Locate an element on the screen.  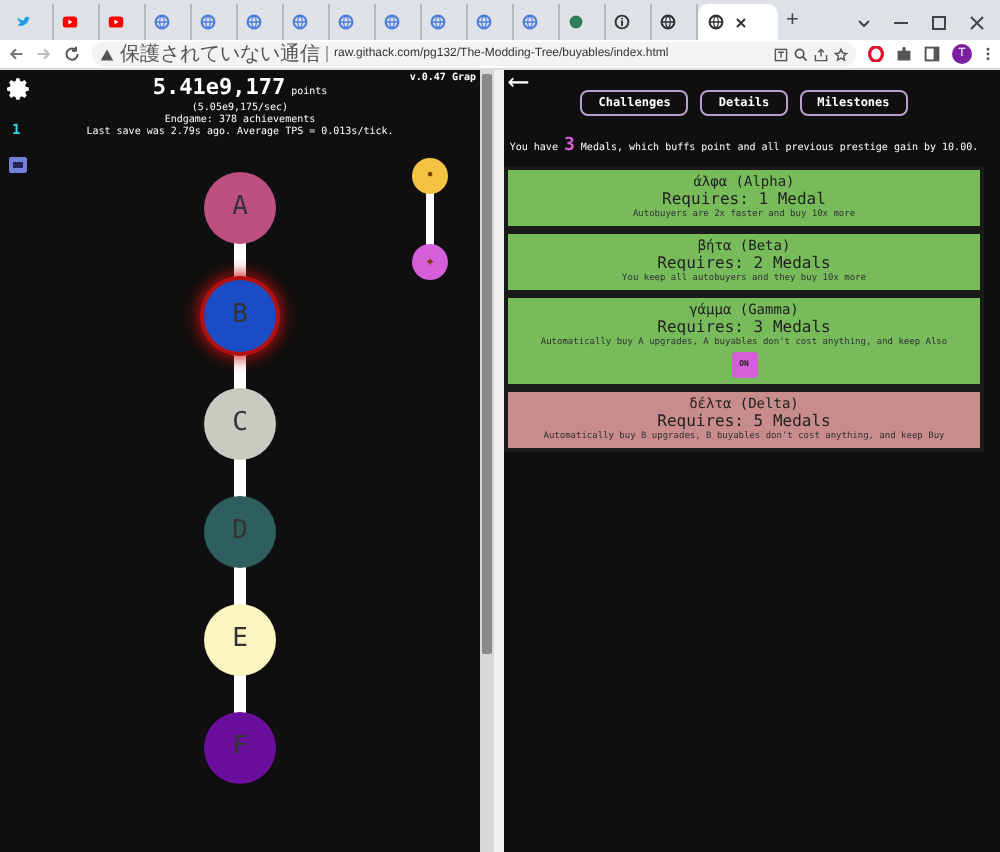
translate-icon is located at coordinates (781, 54).